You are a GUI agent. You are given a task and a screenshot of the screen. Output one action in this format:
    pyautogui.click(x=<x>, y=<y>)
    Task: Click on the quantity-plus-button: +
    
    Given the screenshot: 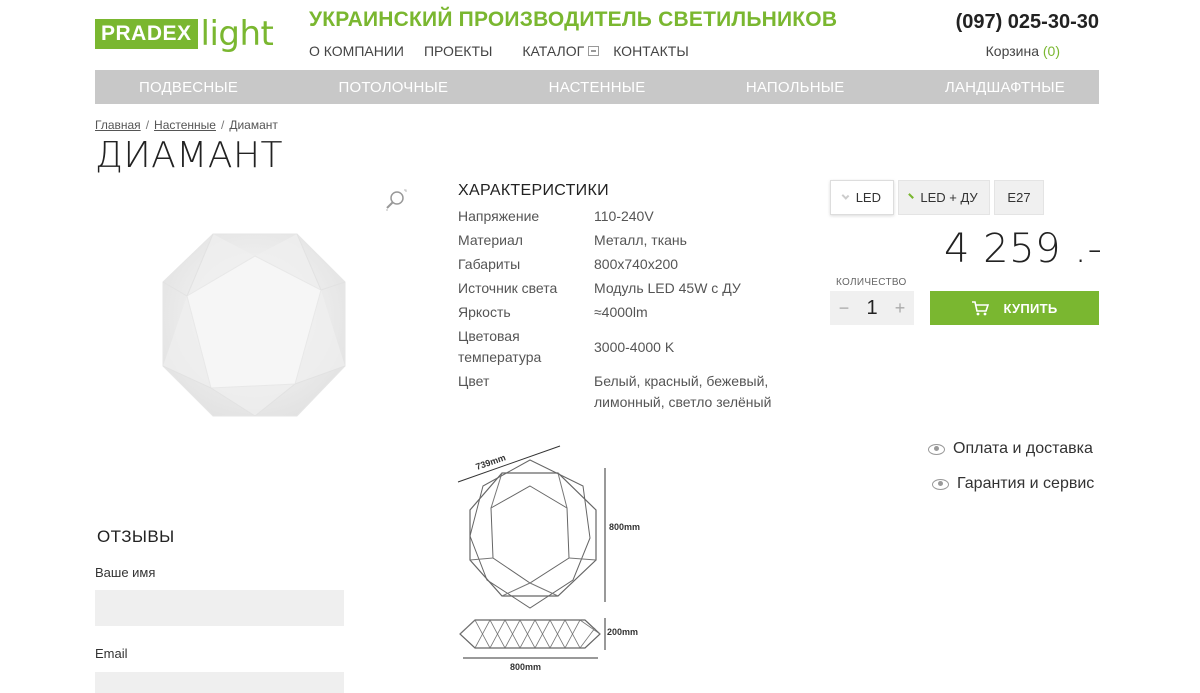 What is the action you would take?
    pyautogui.click(x=900, y=308)
    